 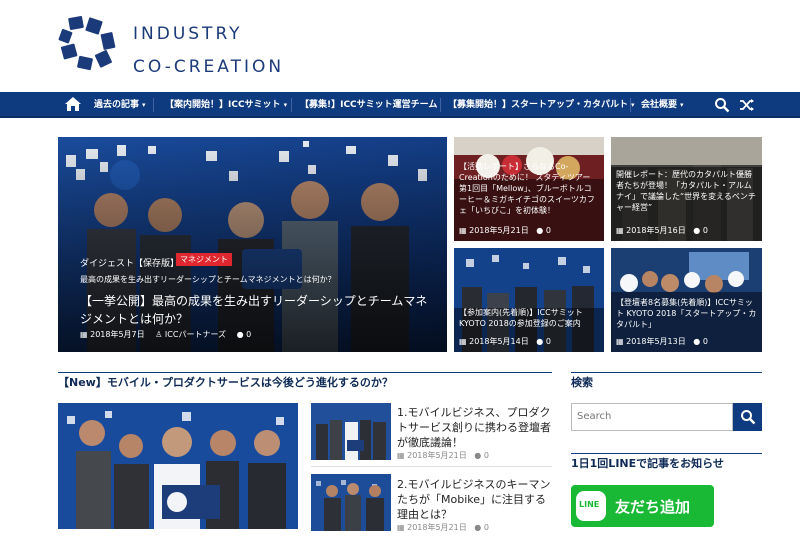 I want to click on feature-post-2-thumb, so click(x=351, y=502).